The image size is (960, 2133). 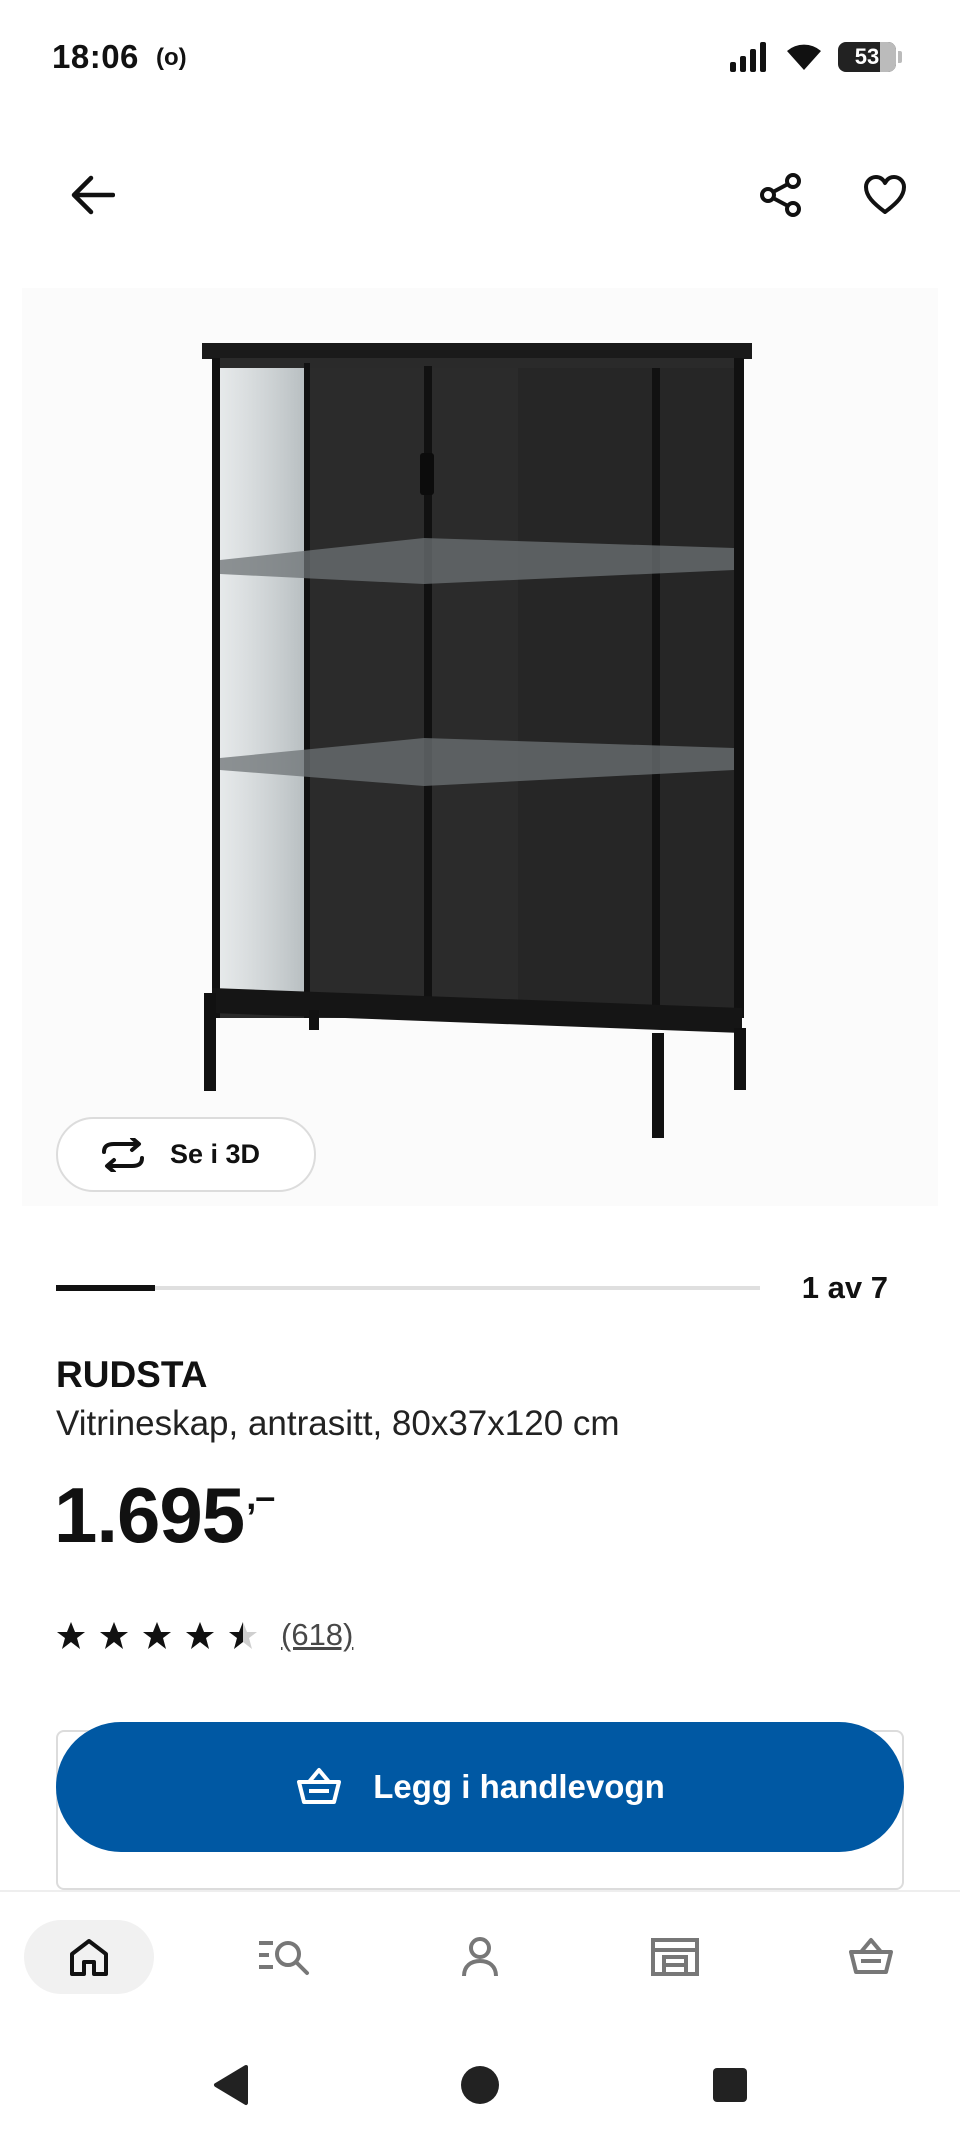 What do you see at coordinates (132, 1374) in the screenshot?
I see `product-name: RUDSTA` at bounding box center [132, 1374].